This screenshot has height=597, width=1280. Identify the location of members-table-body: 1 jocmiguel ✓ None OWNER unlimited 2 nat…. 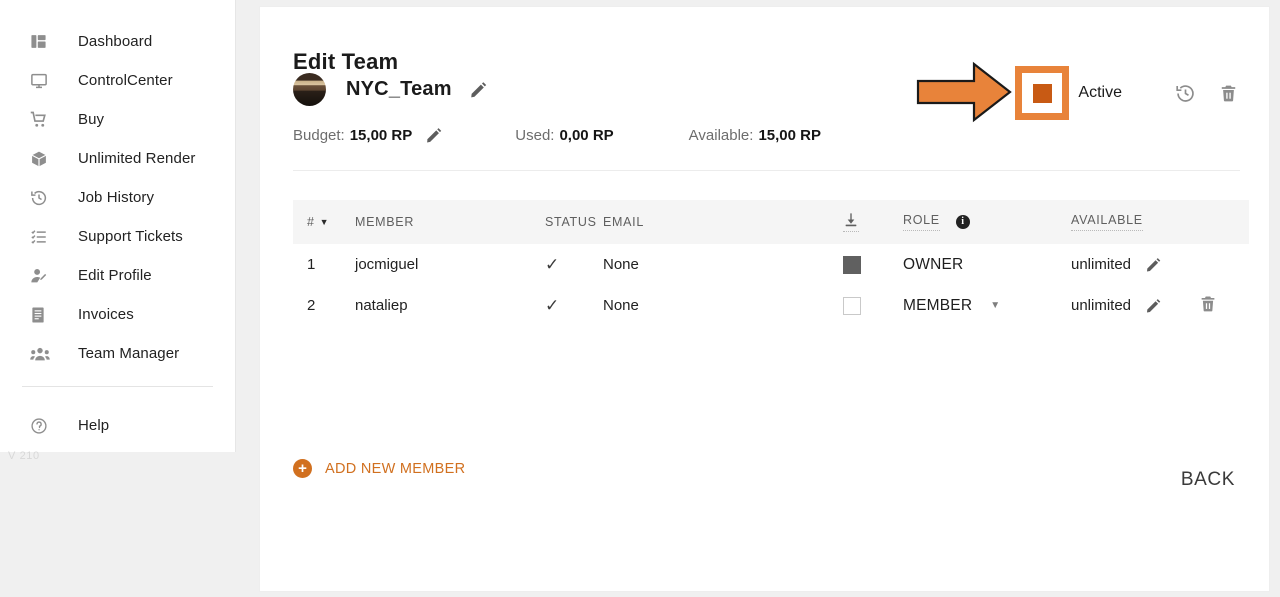
(771, 285).